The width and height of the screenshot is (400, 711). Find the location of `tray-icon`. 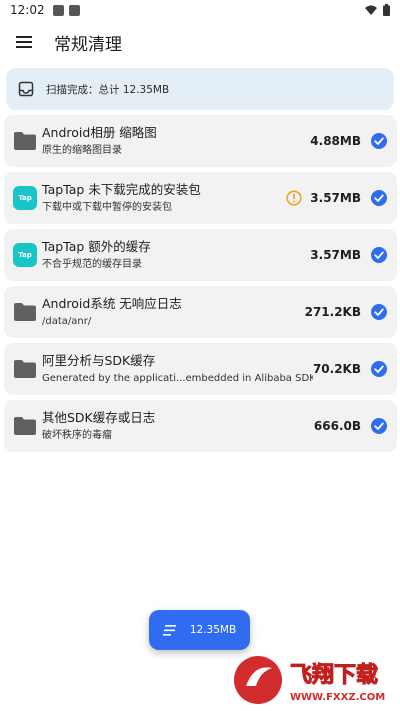

tray-icon is located at coordinates (26, 89).